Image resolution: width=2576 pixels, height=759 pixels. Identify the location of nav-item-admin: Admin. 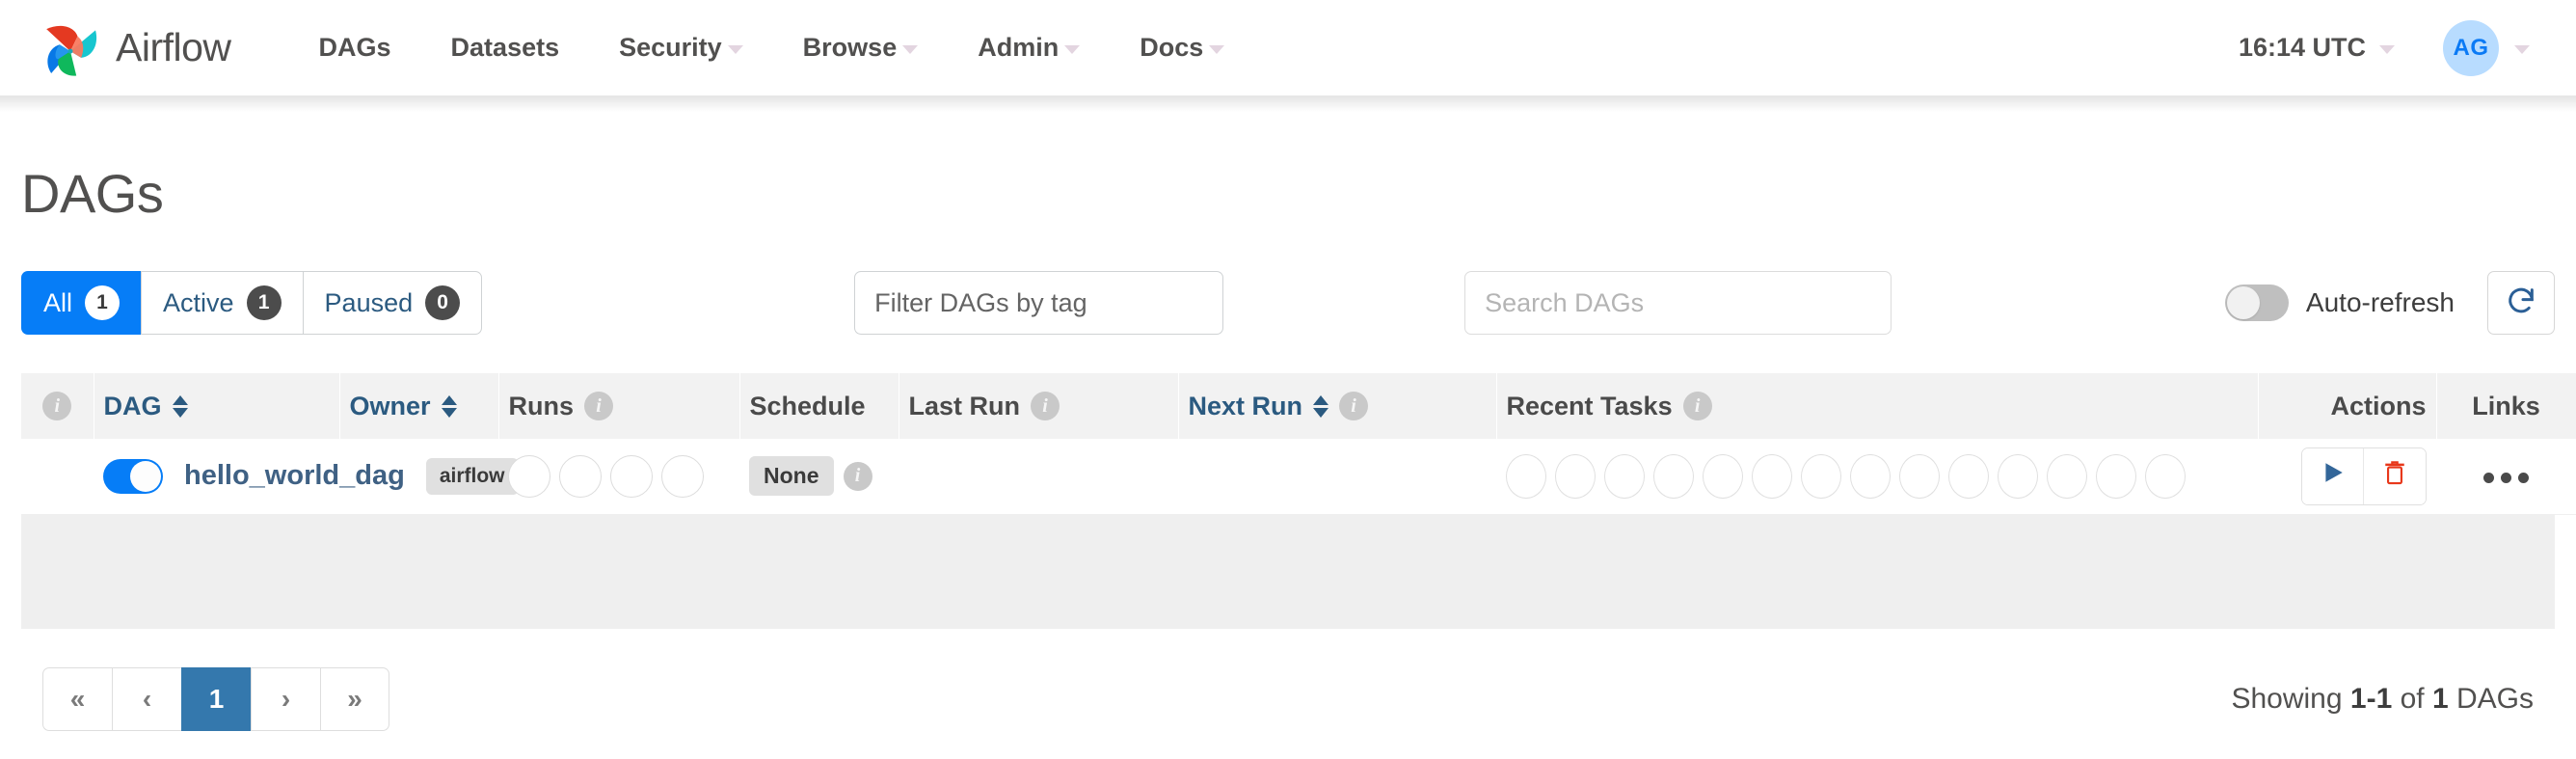
(1029, 48).